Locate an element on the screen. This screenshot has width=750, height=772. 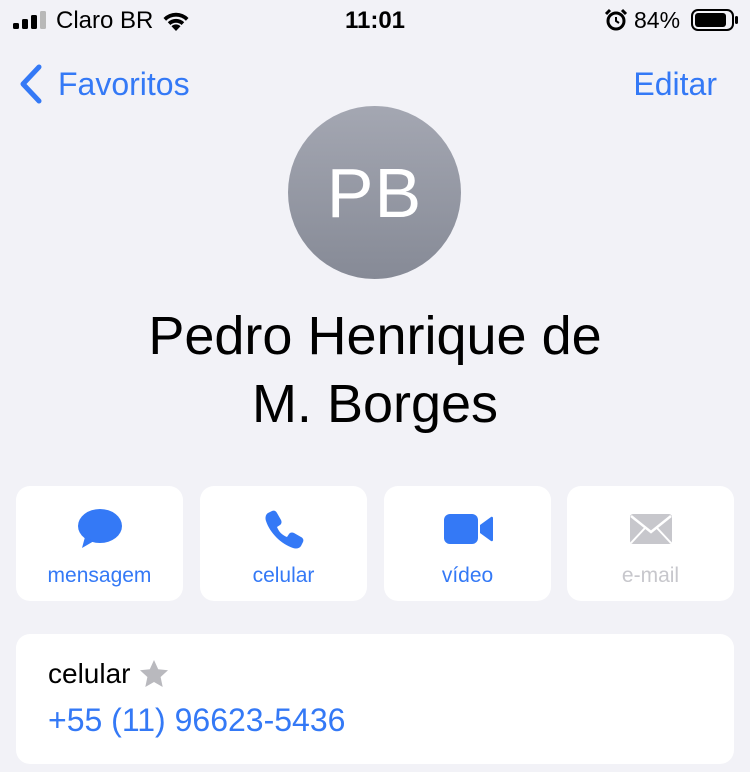
action-buttons: mensagem celular vídeo e-mail is located at coordinates (375, 543).